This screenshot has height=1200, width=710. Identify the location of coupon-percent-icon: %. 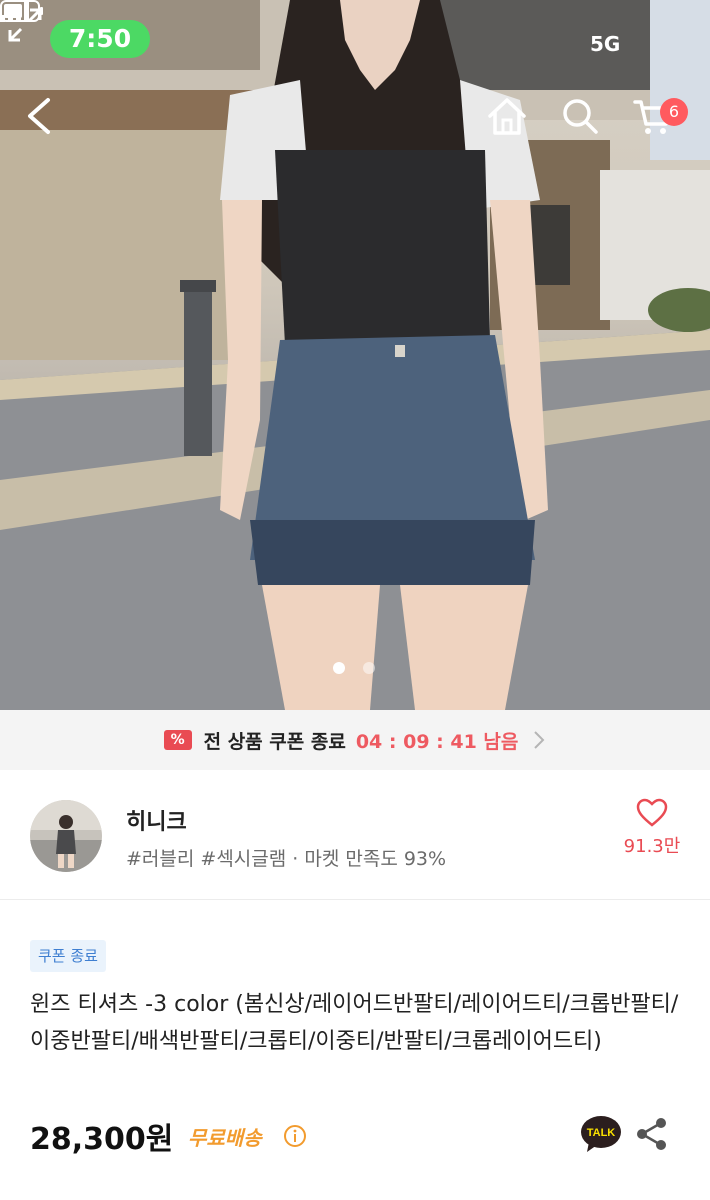
(177, 740).